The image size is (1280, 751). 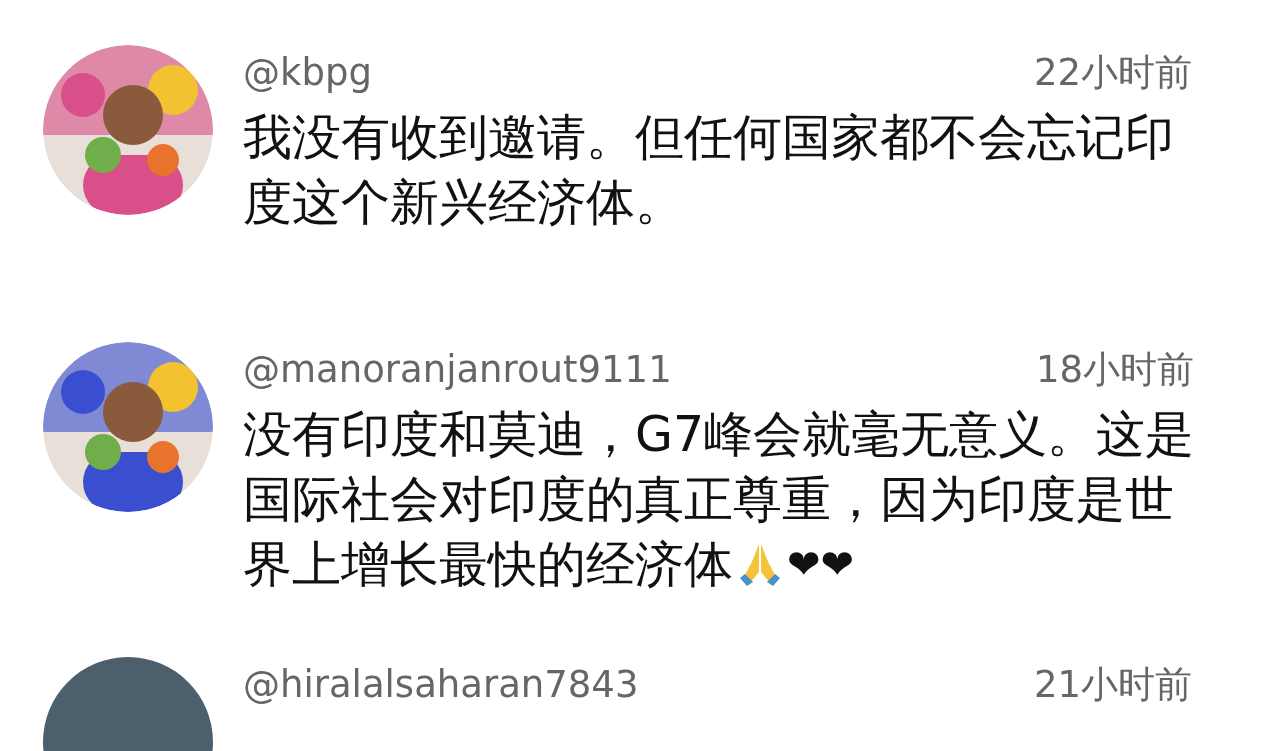 What do you see at coordinates (1115, 370) in the screenshot?
I see `timestamp: 18小时前` at bounding box center [1115, 370].